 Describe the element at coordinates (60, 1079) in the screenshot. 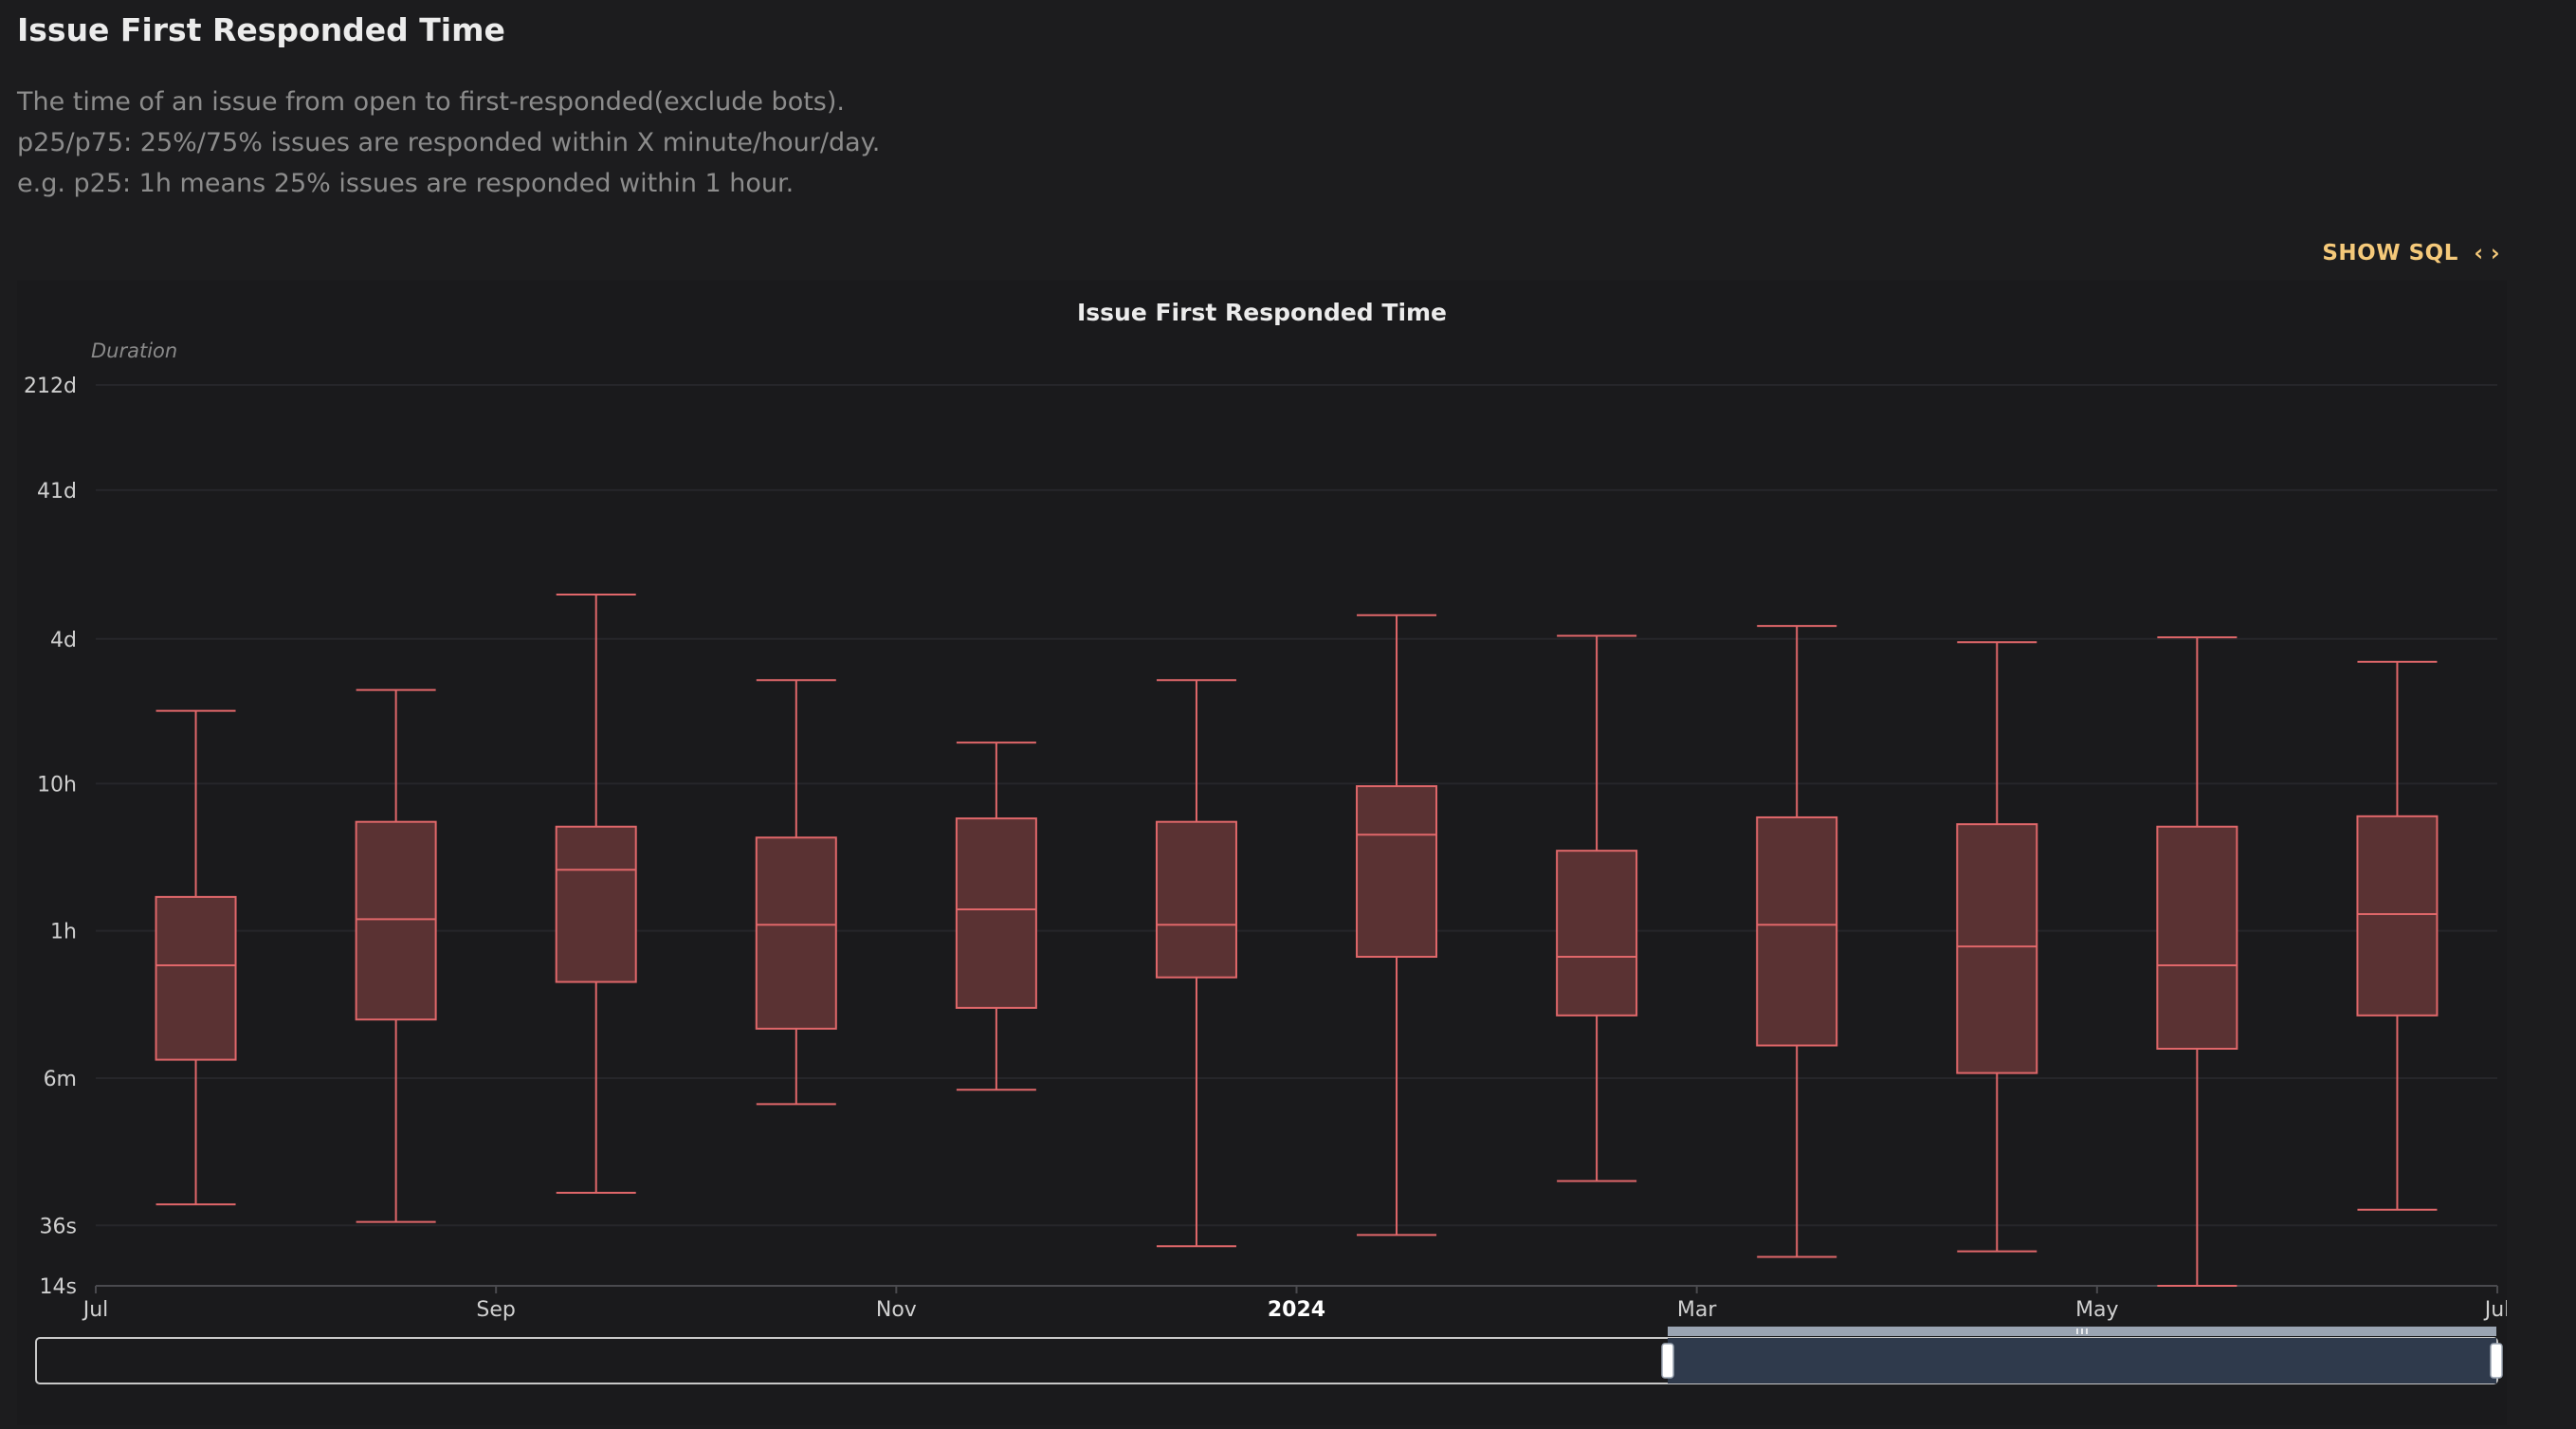

I see `y-tick-label: 6m` at that location.